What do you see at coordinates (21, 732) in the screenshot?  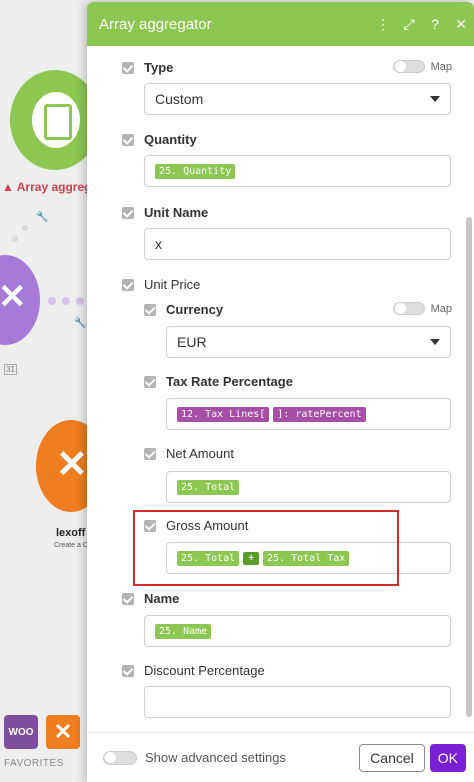 I see `woocommerce-favorite: WOO` at bounding box center [21, 732].